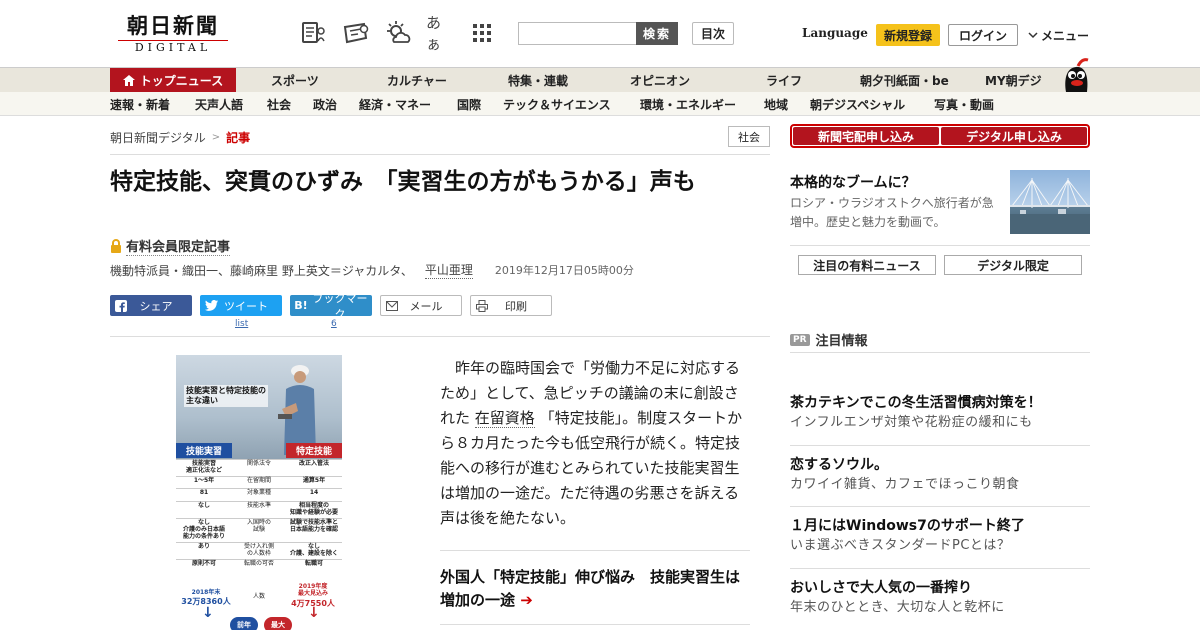 This screenshot has height=630, width=1200. I want to click on tab-paid-news: 注目の有料ニュース, so click(867, 265).